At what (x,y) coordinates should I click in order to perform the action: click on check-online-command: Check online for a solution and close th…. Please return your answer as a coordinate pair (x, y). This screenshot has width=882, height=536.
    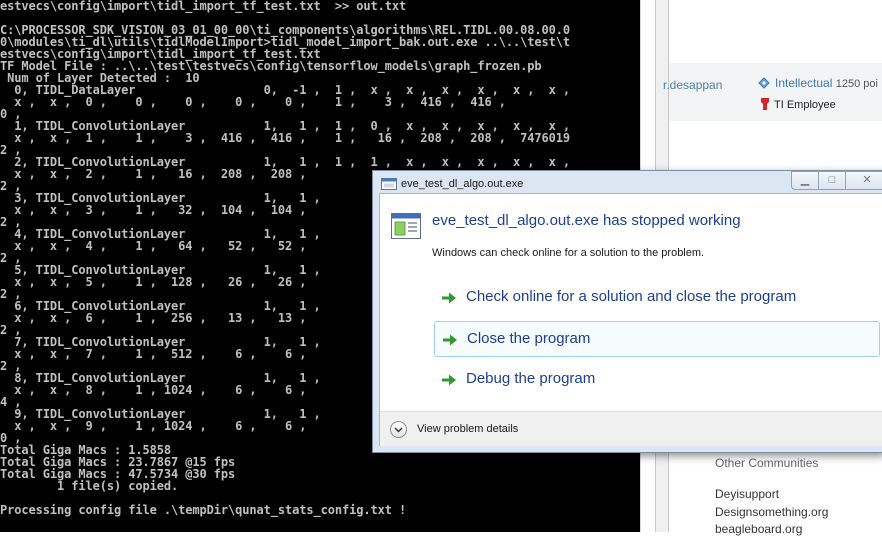
    Looking at the image, I should click on (657, 298).